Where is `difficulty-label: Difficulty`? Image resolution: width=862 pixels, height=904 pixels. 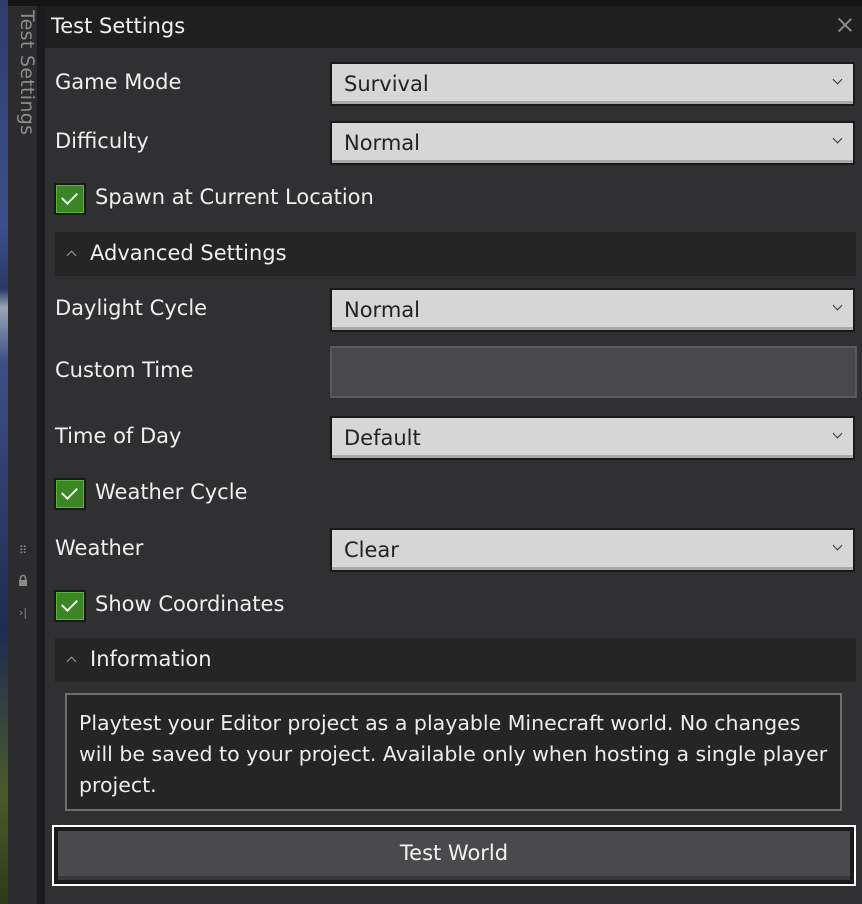
difficulty-label: Difficulty is located at coordinates (102, 141).